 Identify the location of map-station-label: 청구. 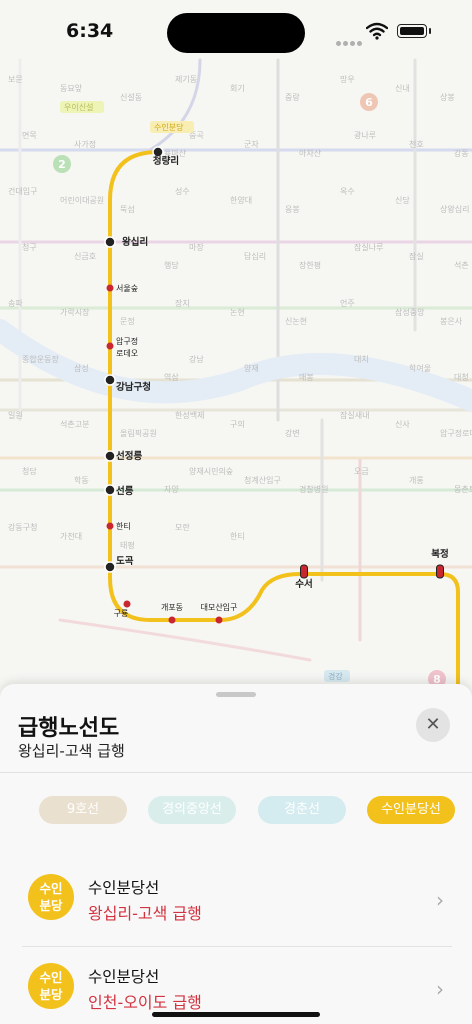
(29, 247).